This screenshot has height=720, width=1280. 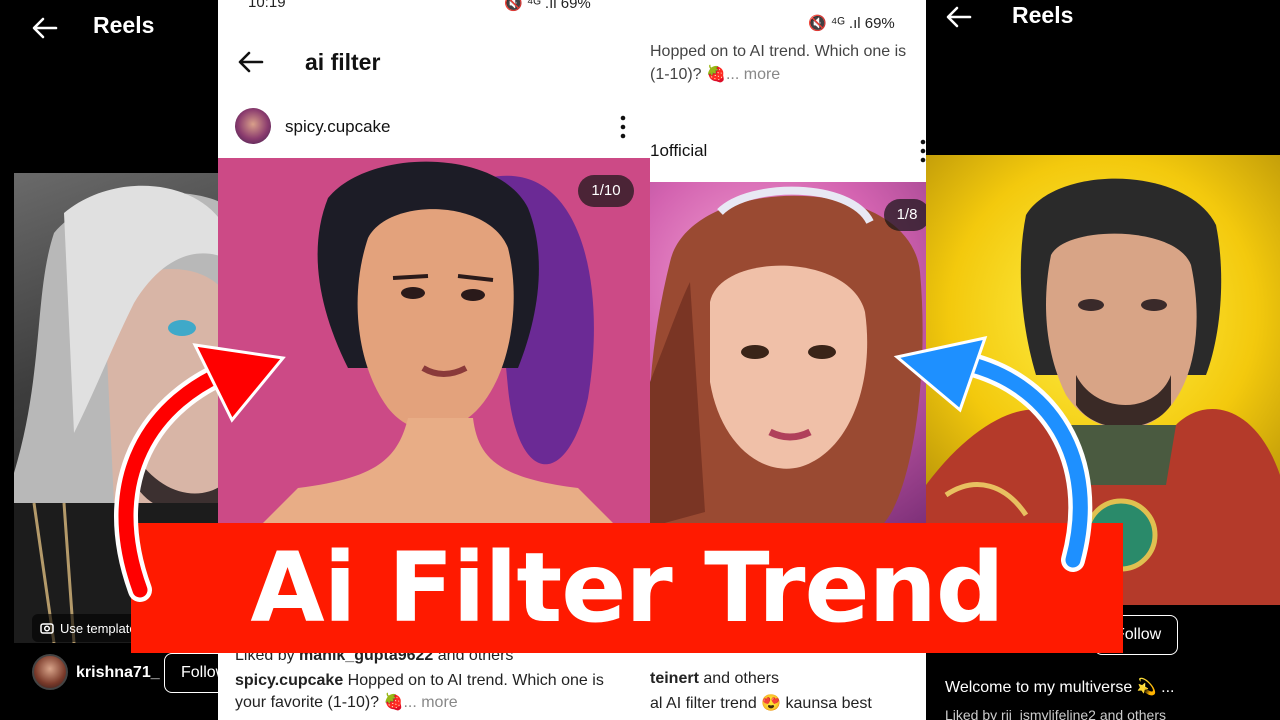 What do you see at coordinates (118, 673) in the screenshot?
I see `username: krishna71_` at bounding box center [118, 673].